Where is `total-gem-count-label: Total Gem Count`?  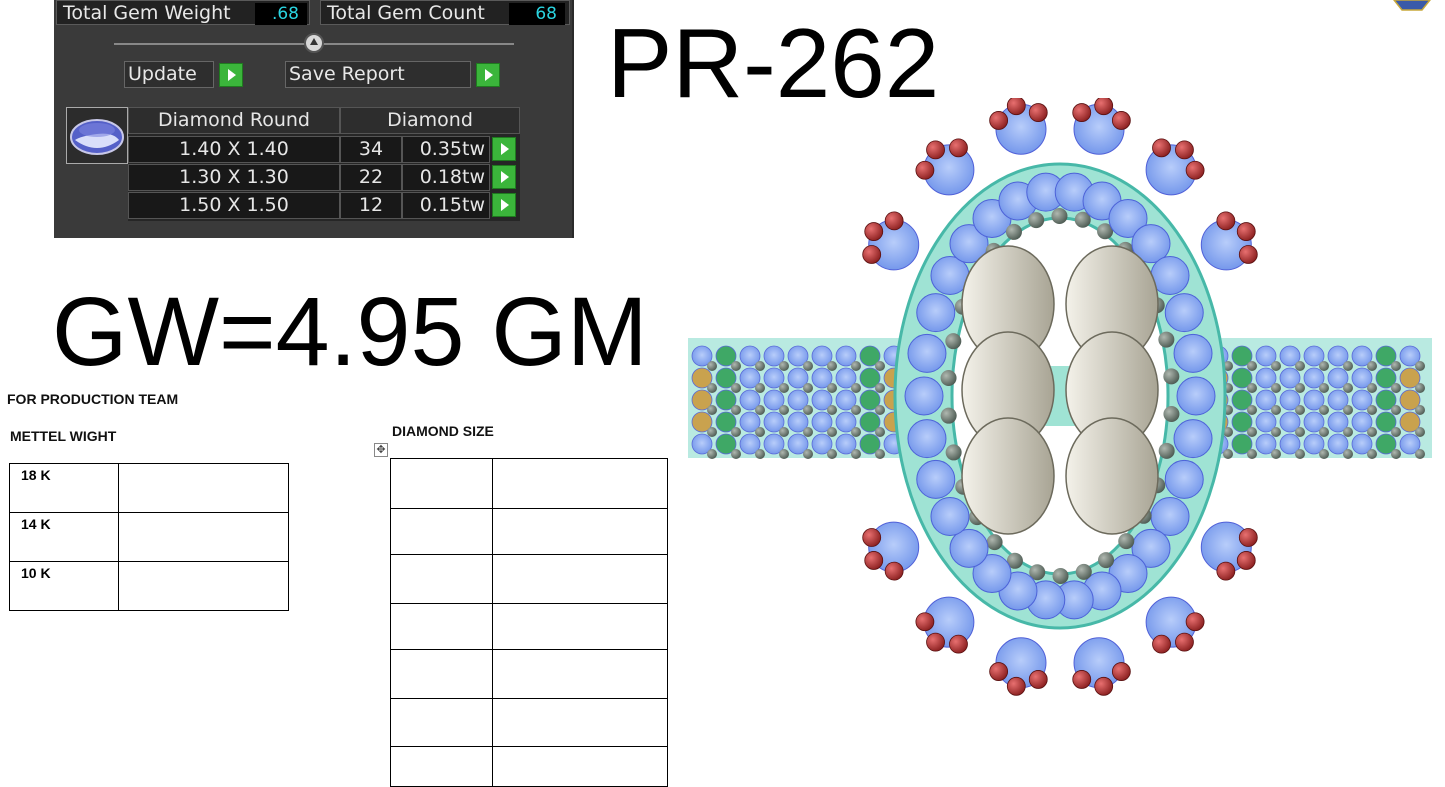 total-gem-count-label: Total Gem Count is located at coordinates (406, 13).